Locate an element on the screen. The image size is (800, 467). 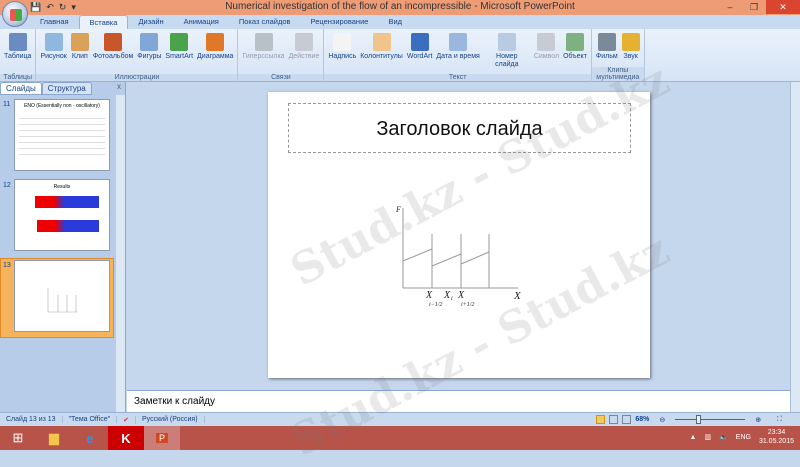
diagram: F X X i−1/2 X i X i+1/2 is located at coordinates (458, 256).